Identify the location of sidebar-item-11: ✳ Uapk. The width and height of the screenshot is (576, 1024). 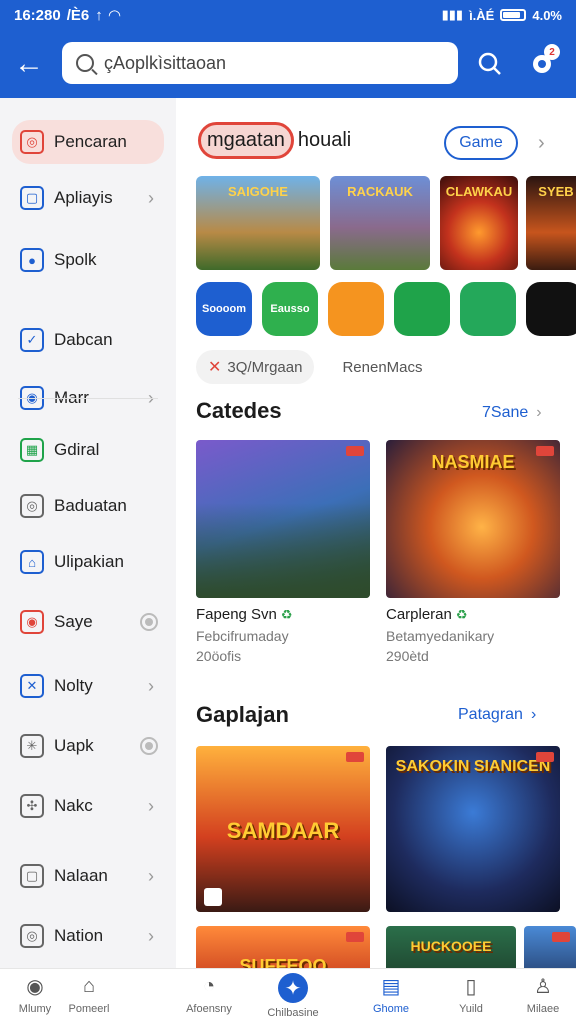
(88, 746).